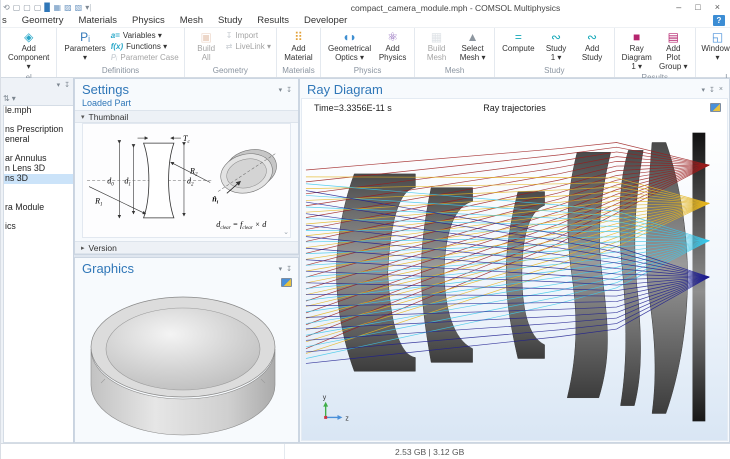 The width and height of the screenshot is (730, 459). I want to click on undo-icon: ⟲, so click(6, 7).